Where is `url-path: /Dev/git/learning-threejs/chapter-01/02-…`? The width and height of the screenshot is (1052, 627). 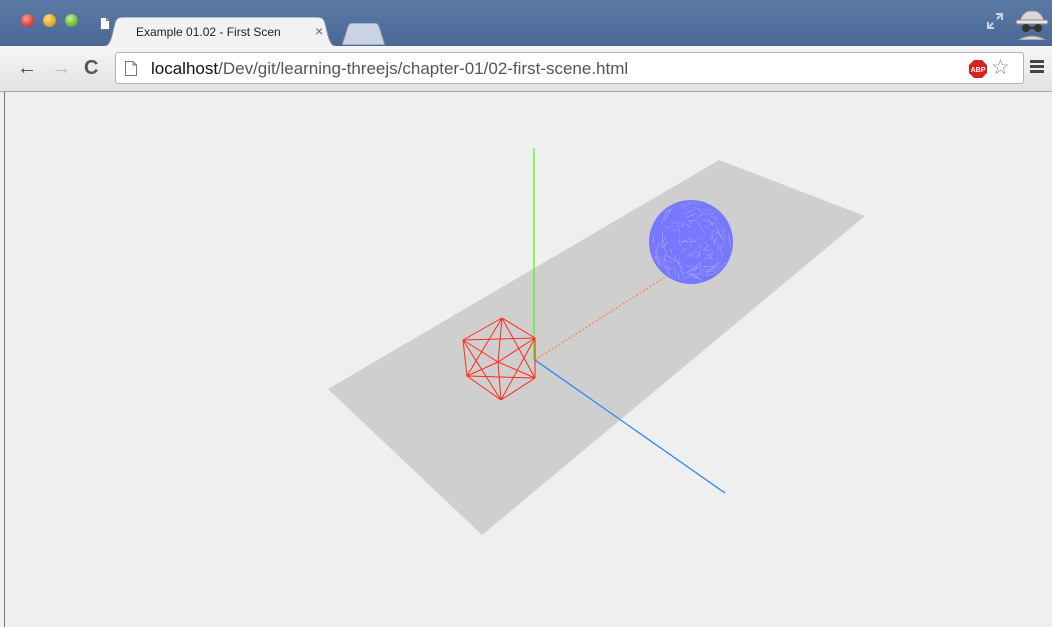 url-path: /Dev/git/learning-threejs/chapter-01/02-… is located at coordinates (423, 68).